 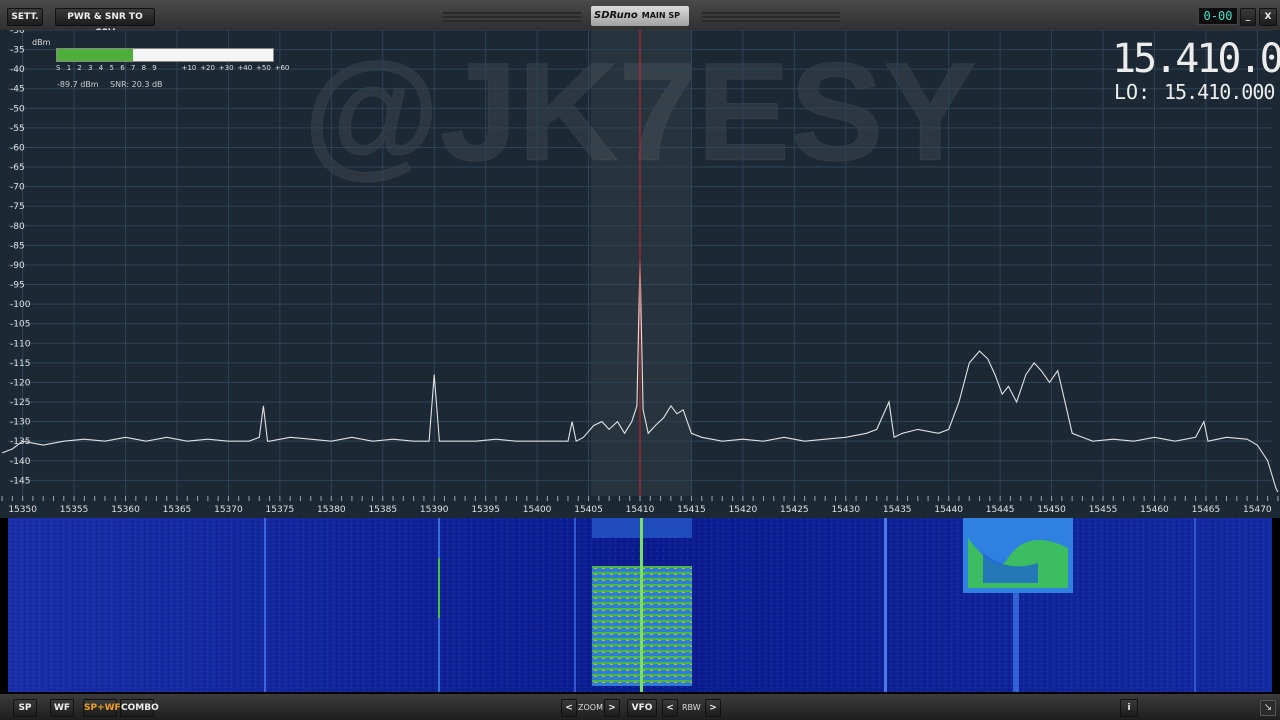 What do you see at coordinates (62, 708) in the screenshot?
I see `wf-view-button: WF` at bounding box center [62, 708].